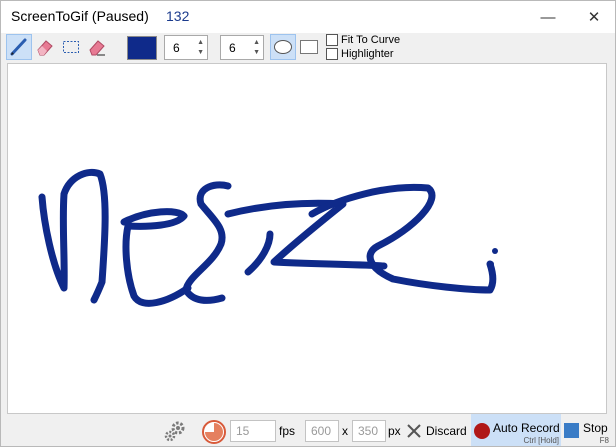 This screenshot has height=447, width=616. I want to click on auto-record-label: Auto Record, so click(526, 428).